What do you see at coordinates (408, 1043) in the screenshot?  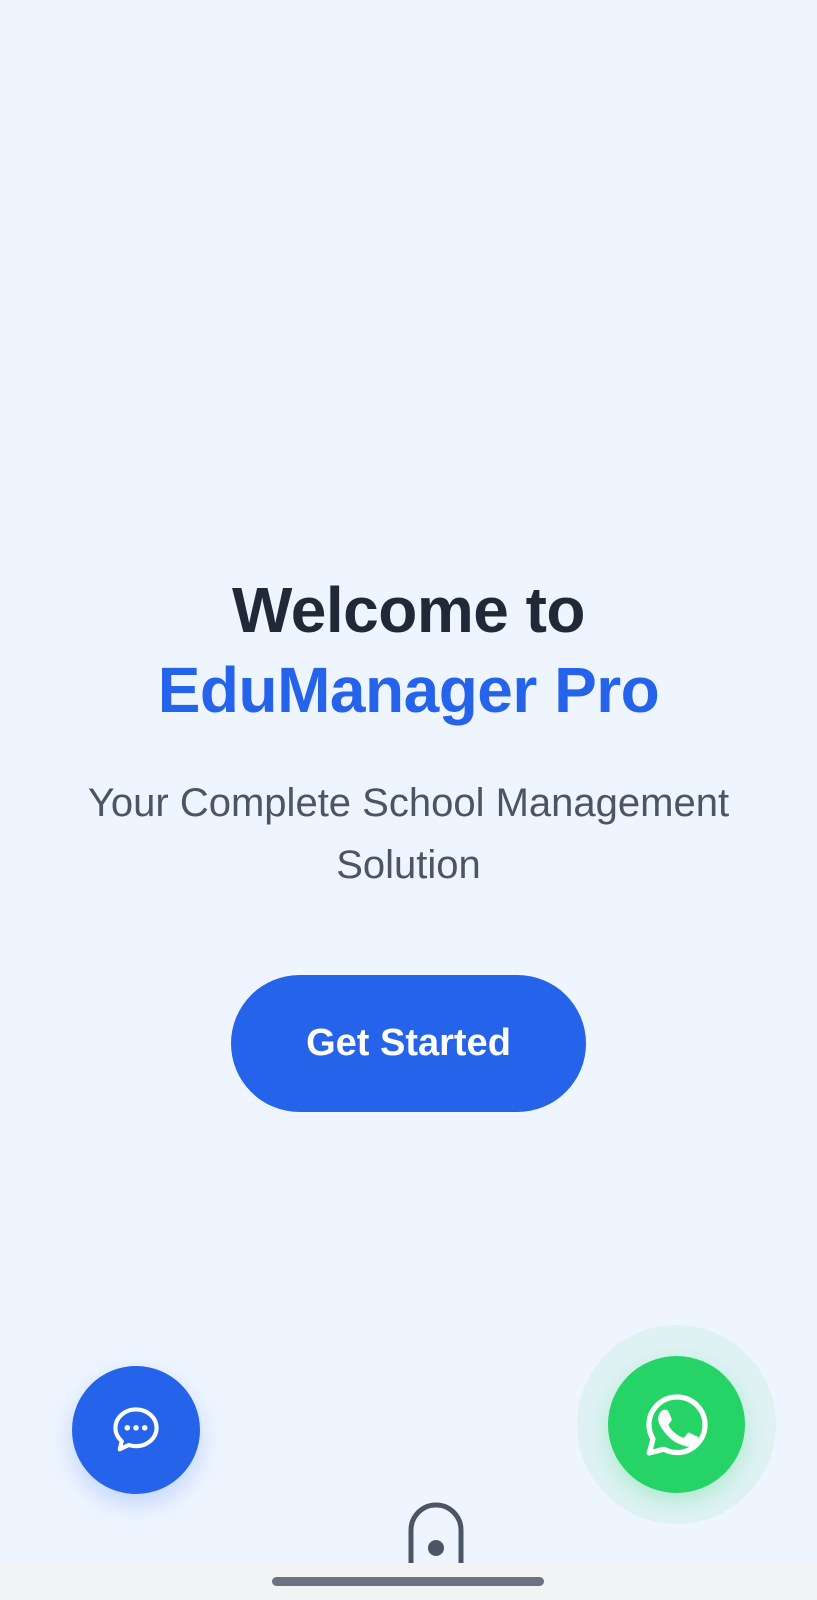 I see `get-started-button: Get Started` at bounding box center [408, 1043].